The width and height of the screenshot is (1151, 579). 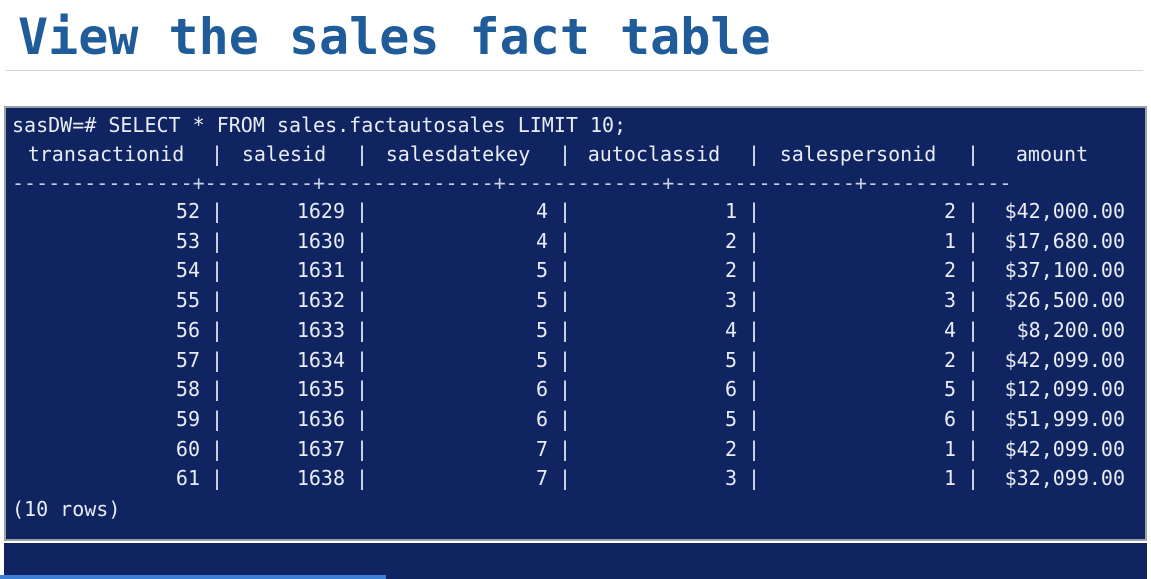 What do you see at coordinates (574, 330) in the screenshot?
I see `table-row: 56 1633 5 4 4 $8,200.00 | | | | |` at bounding box center [574, 330].